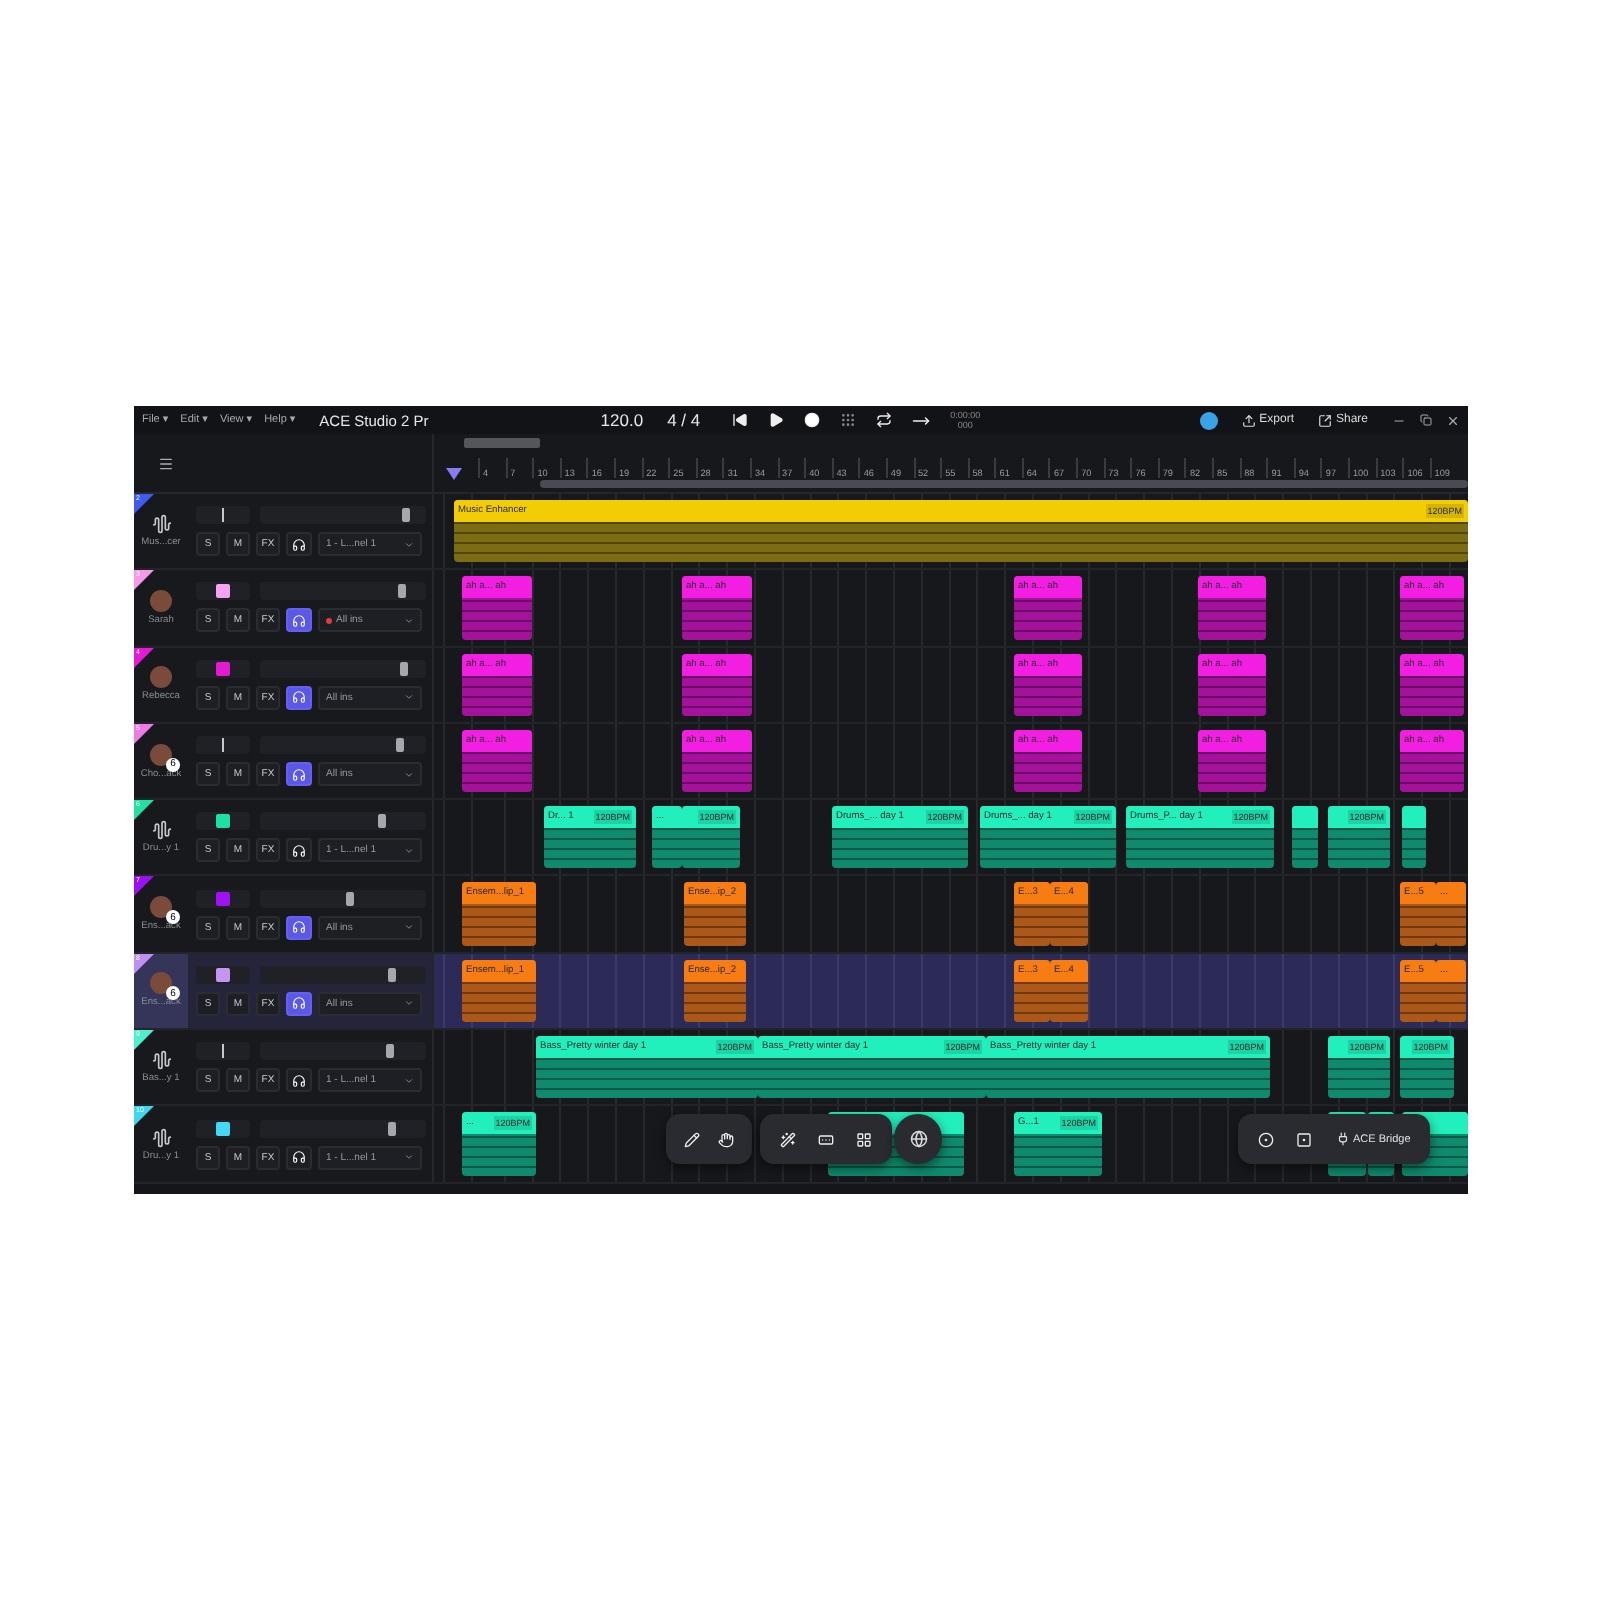  I want to click on globe-icon, so click(918, 1139).